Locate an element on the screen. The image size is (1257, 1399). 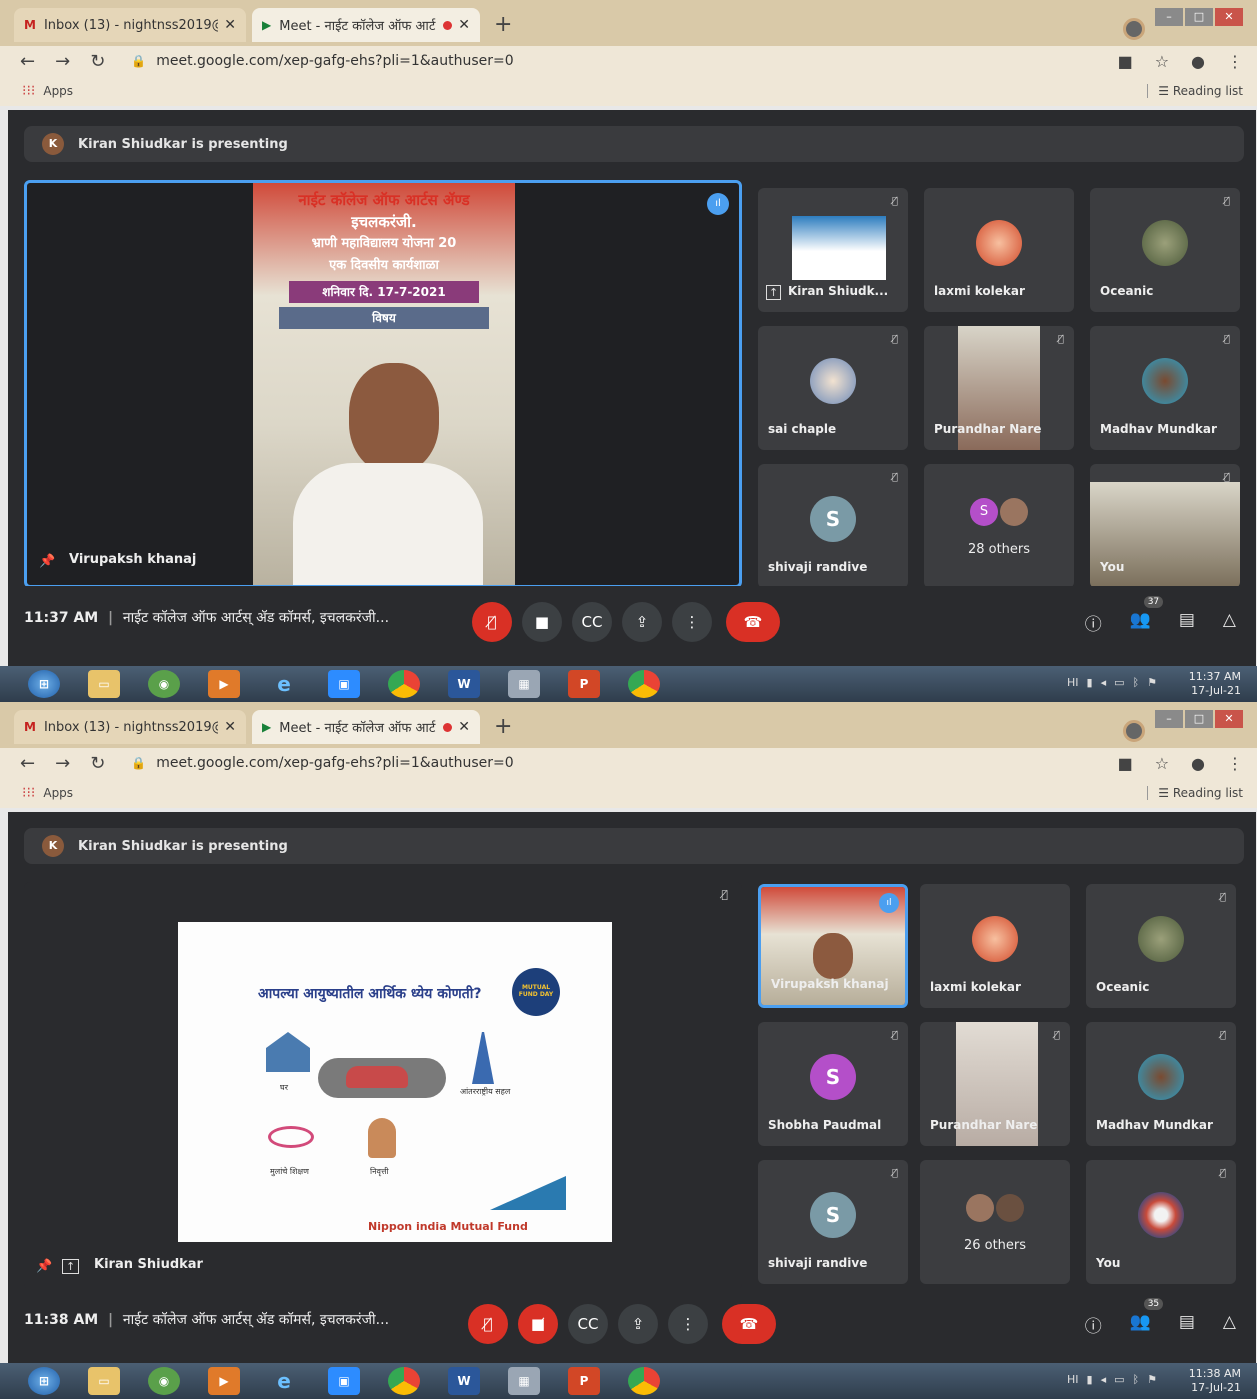
file-explorer-icon: ▭ is located at coordinates (104, 1381).